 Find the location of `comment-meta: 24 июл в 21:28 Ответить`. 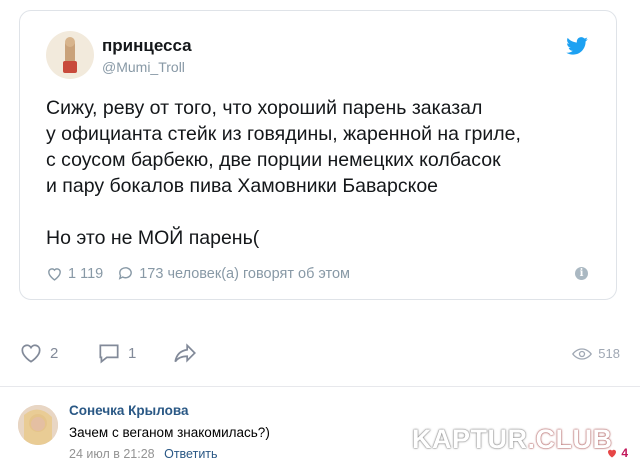

comment-meta: 24 июл в 21:28 Ответить is located at coordinates (143, 454).